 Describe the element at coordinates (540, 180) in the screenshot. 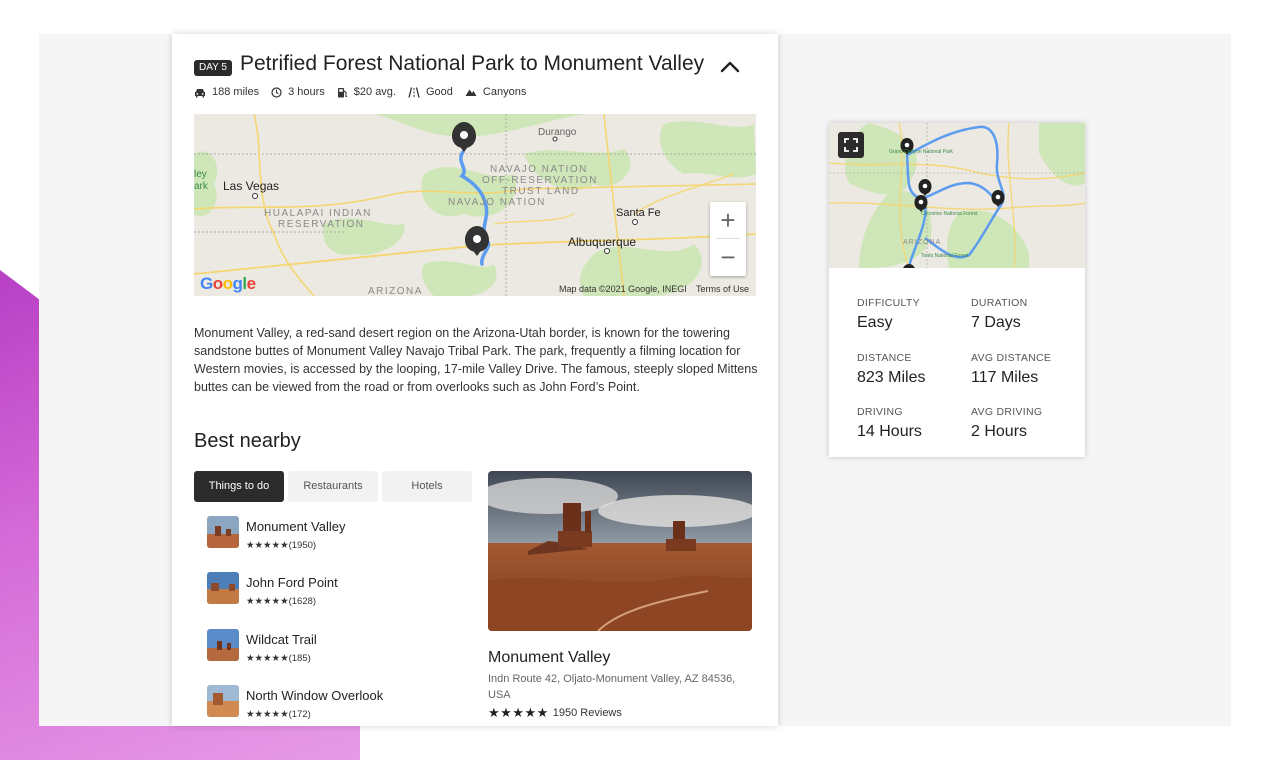

I see `map-label-off-reservation: OFF-RESERVATION` at that location.